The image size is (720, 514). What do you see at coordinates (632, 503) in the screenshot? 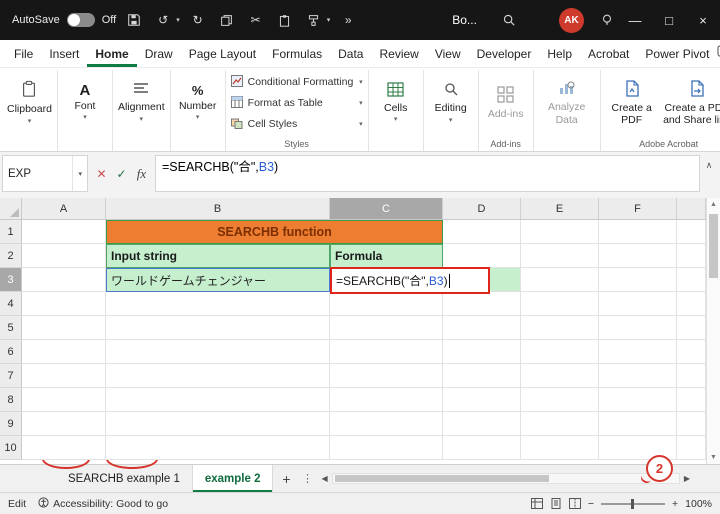
I see `zoom-slider-thumb` at bounding box center [632, 503].